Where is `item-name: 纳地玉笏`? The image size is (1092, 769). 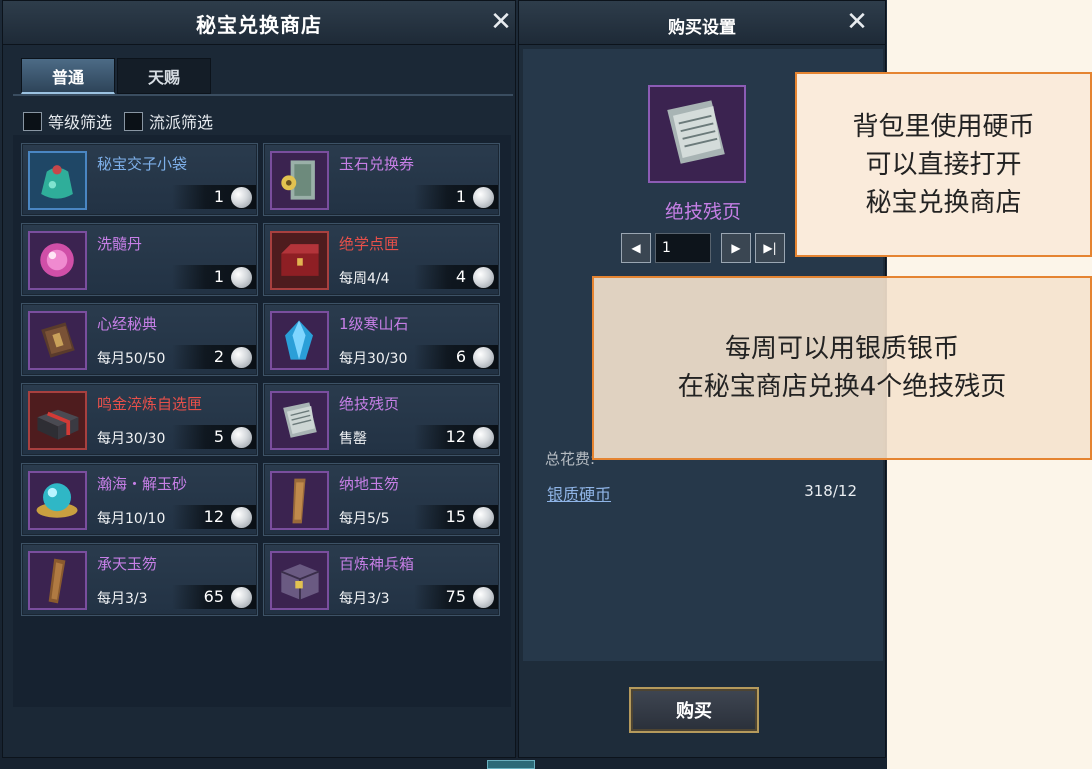 item-name: 纳地玉笏 is located at coordinates (369, 484).